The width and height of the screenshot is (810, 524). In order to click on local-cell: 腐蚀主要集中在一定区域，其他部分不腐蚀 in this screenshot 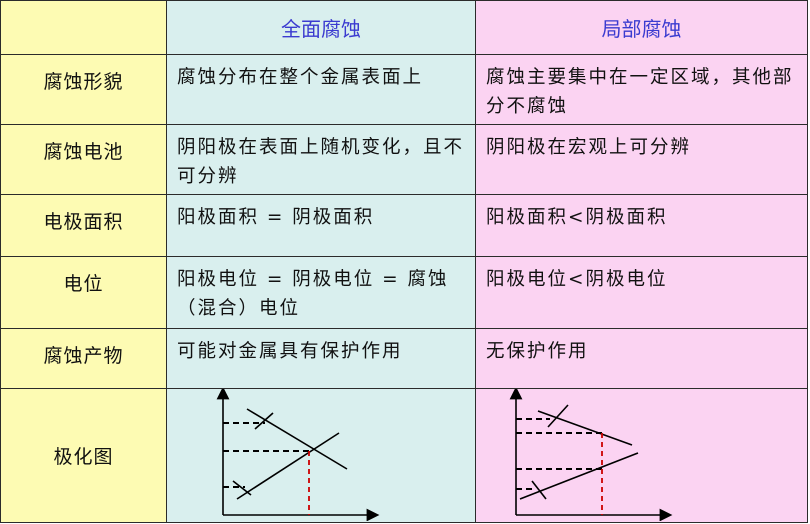, I will do `click(641, 89)`.